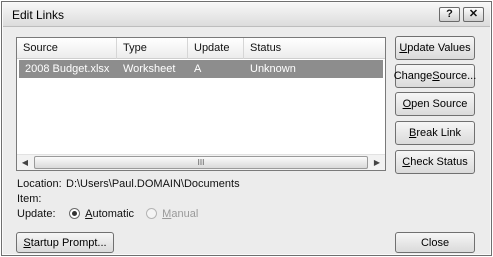  I want to click on dialog-title: Edit Links, so click(38, 15).